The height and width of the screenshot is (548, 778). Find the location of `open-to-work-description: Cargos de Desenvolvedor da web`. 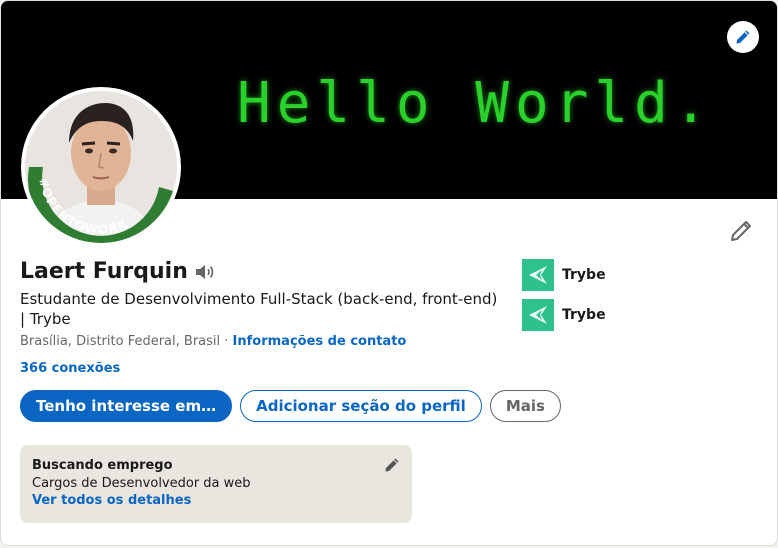

open-to-work-description: Cargos de Desenvolvedor da web is located at coordinates (141, 483).